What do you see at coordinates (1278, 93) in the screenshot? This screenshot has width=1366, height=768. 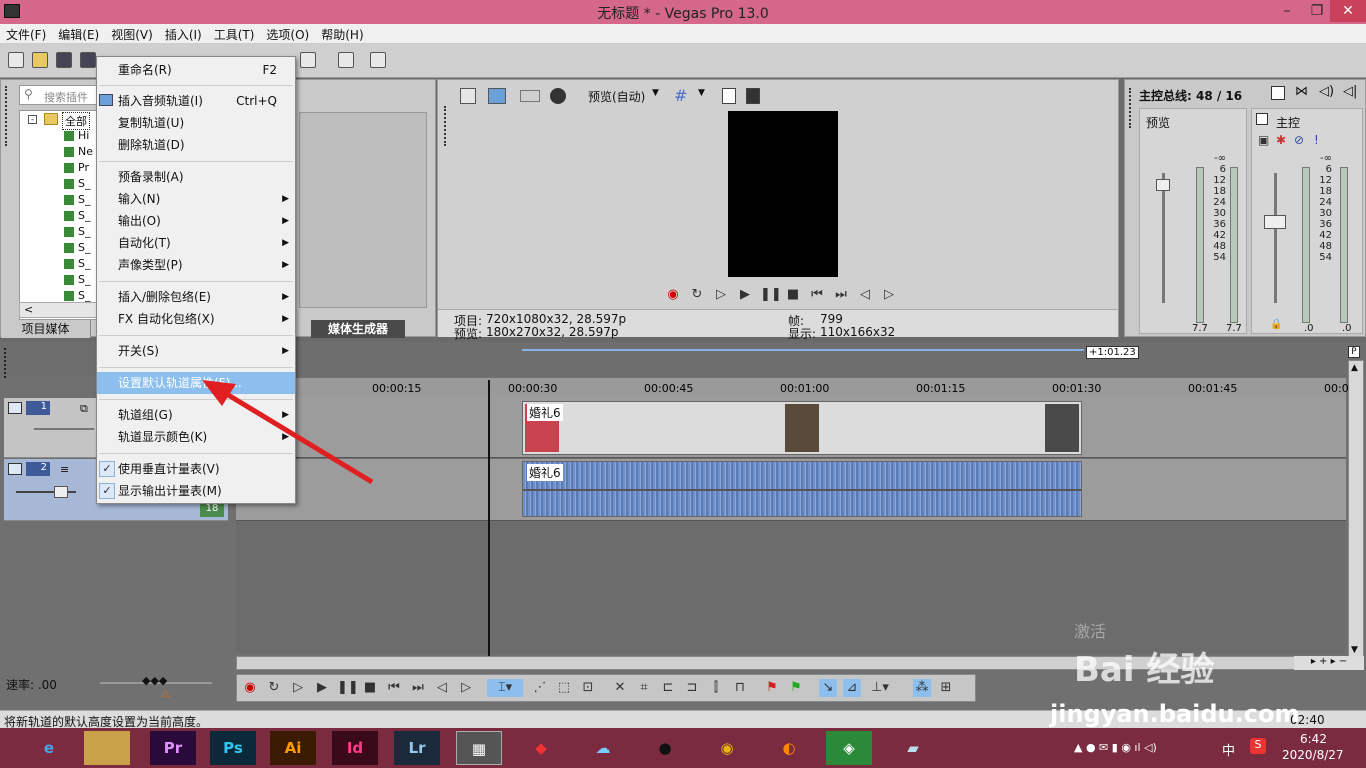 I see `mixer-icon` at bounding box center [1278, 93].